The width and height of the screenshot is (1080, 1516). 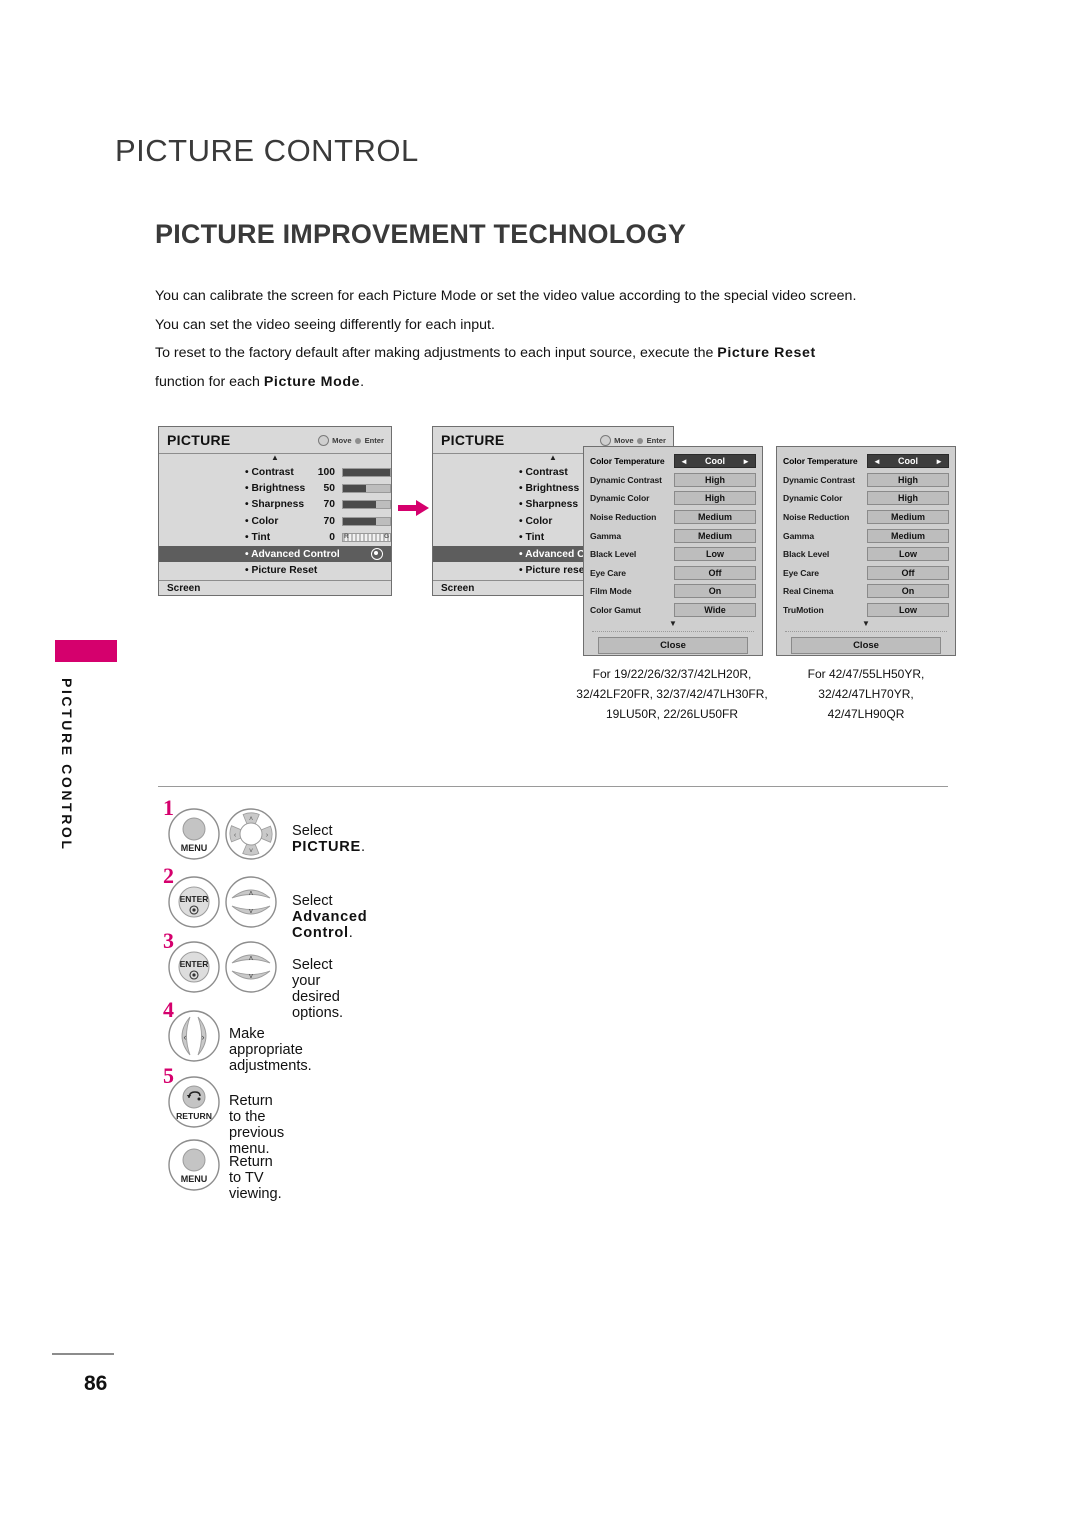 What do you see at coordinates (908, 610) in the screenshot?
I see `adv-right-value-trumotion: Low` at bounding box center [908, 610].